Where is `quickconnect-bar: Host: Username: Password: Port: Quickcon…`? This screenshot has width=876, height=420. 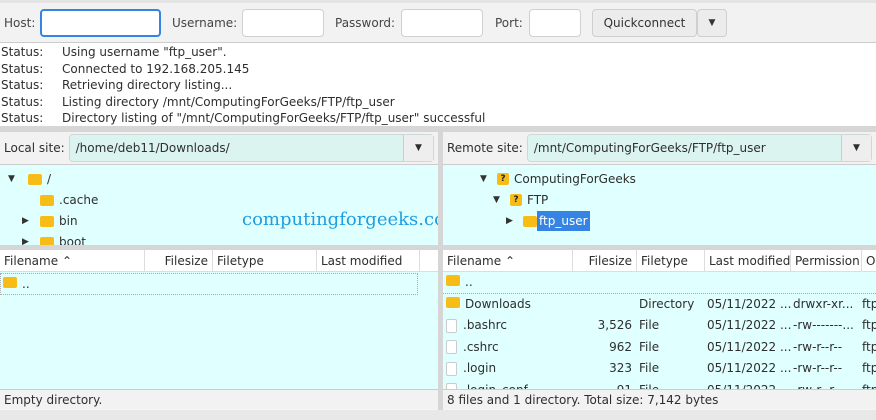 quickconnect-bar: Host: Username: Password: Port: Quickcon… is located at coordinates (438, 21).